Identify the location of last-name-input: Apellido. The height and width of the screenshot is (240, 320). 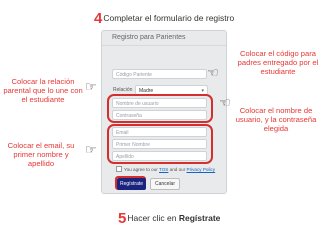
(159, 156).